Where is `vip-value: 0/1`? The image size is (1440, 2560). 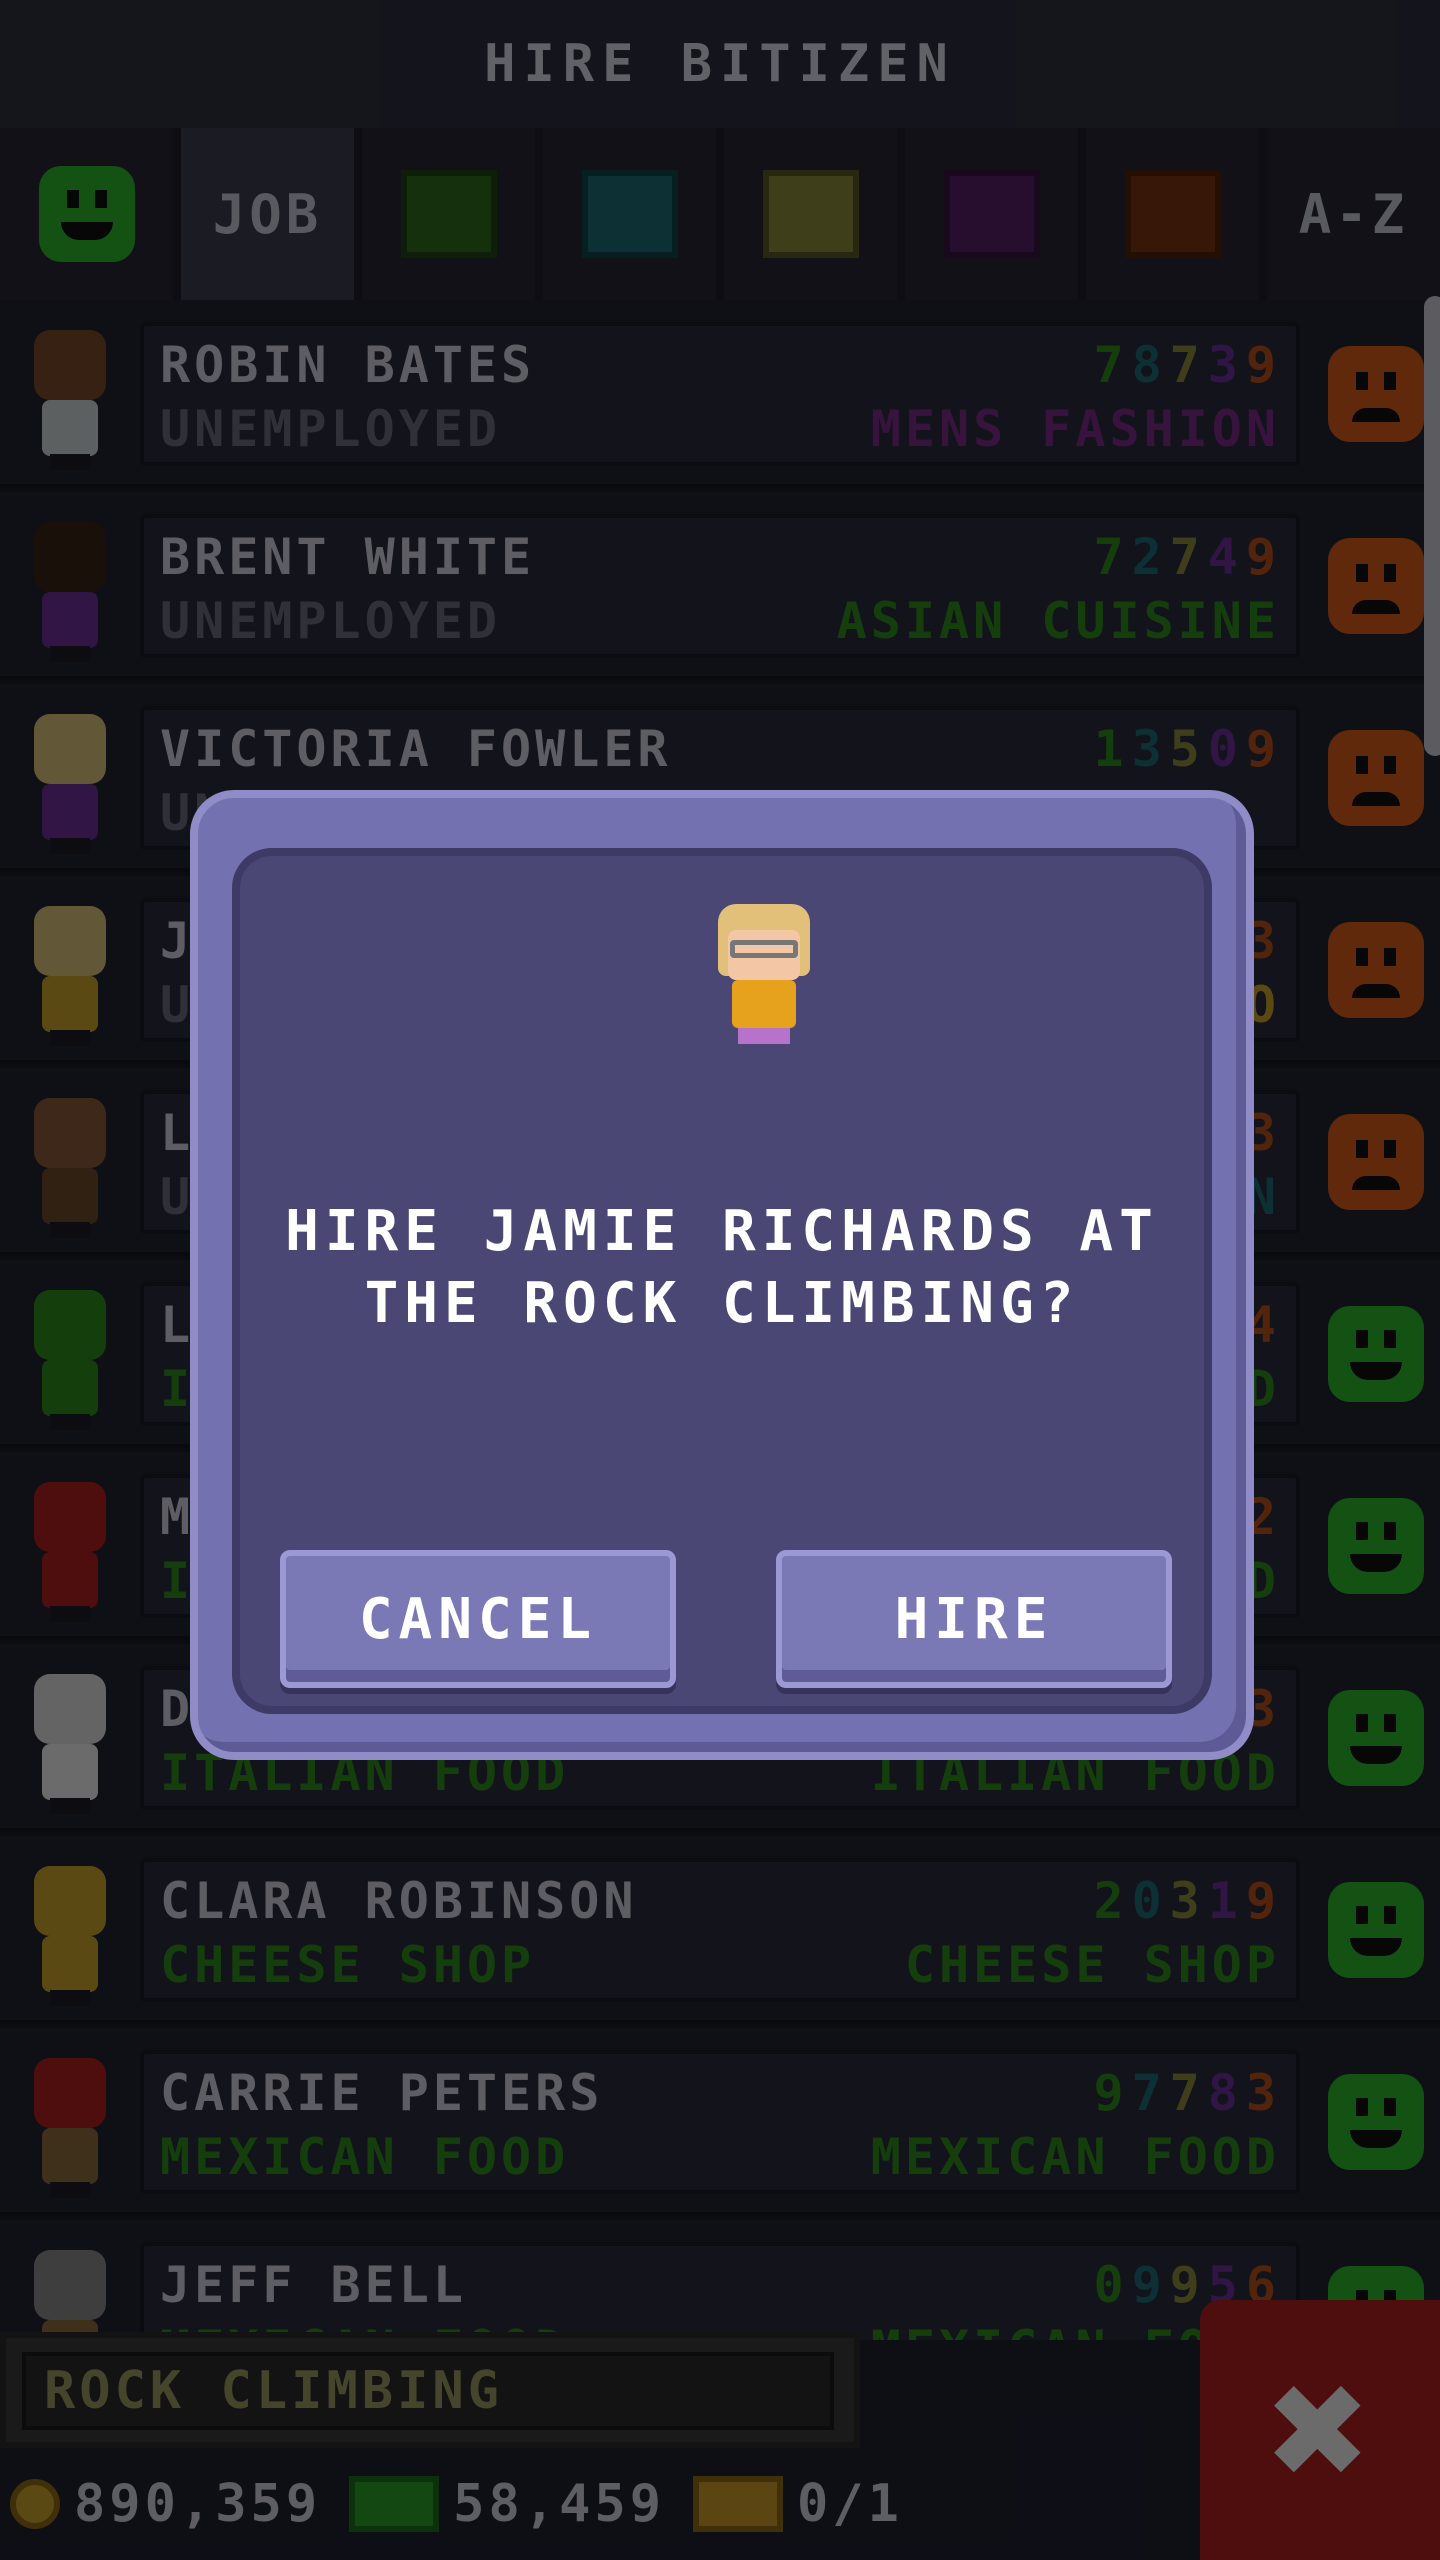 vip-value: 0/1 is located at coordinates (850, 2504).